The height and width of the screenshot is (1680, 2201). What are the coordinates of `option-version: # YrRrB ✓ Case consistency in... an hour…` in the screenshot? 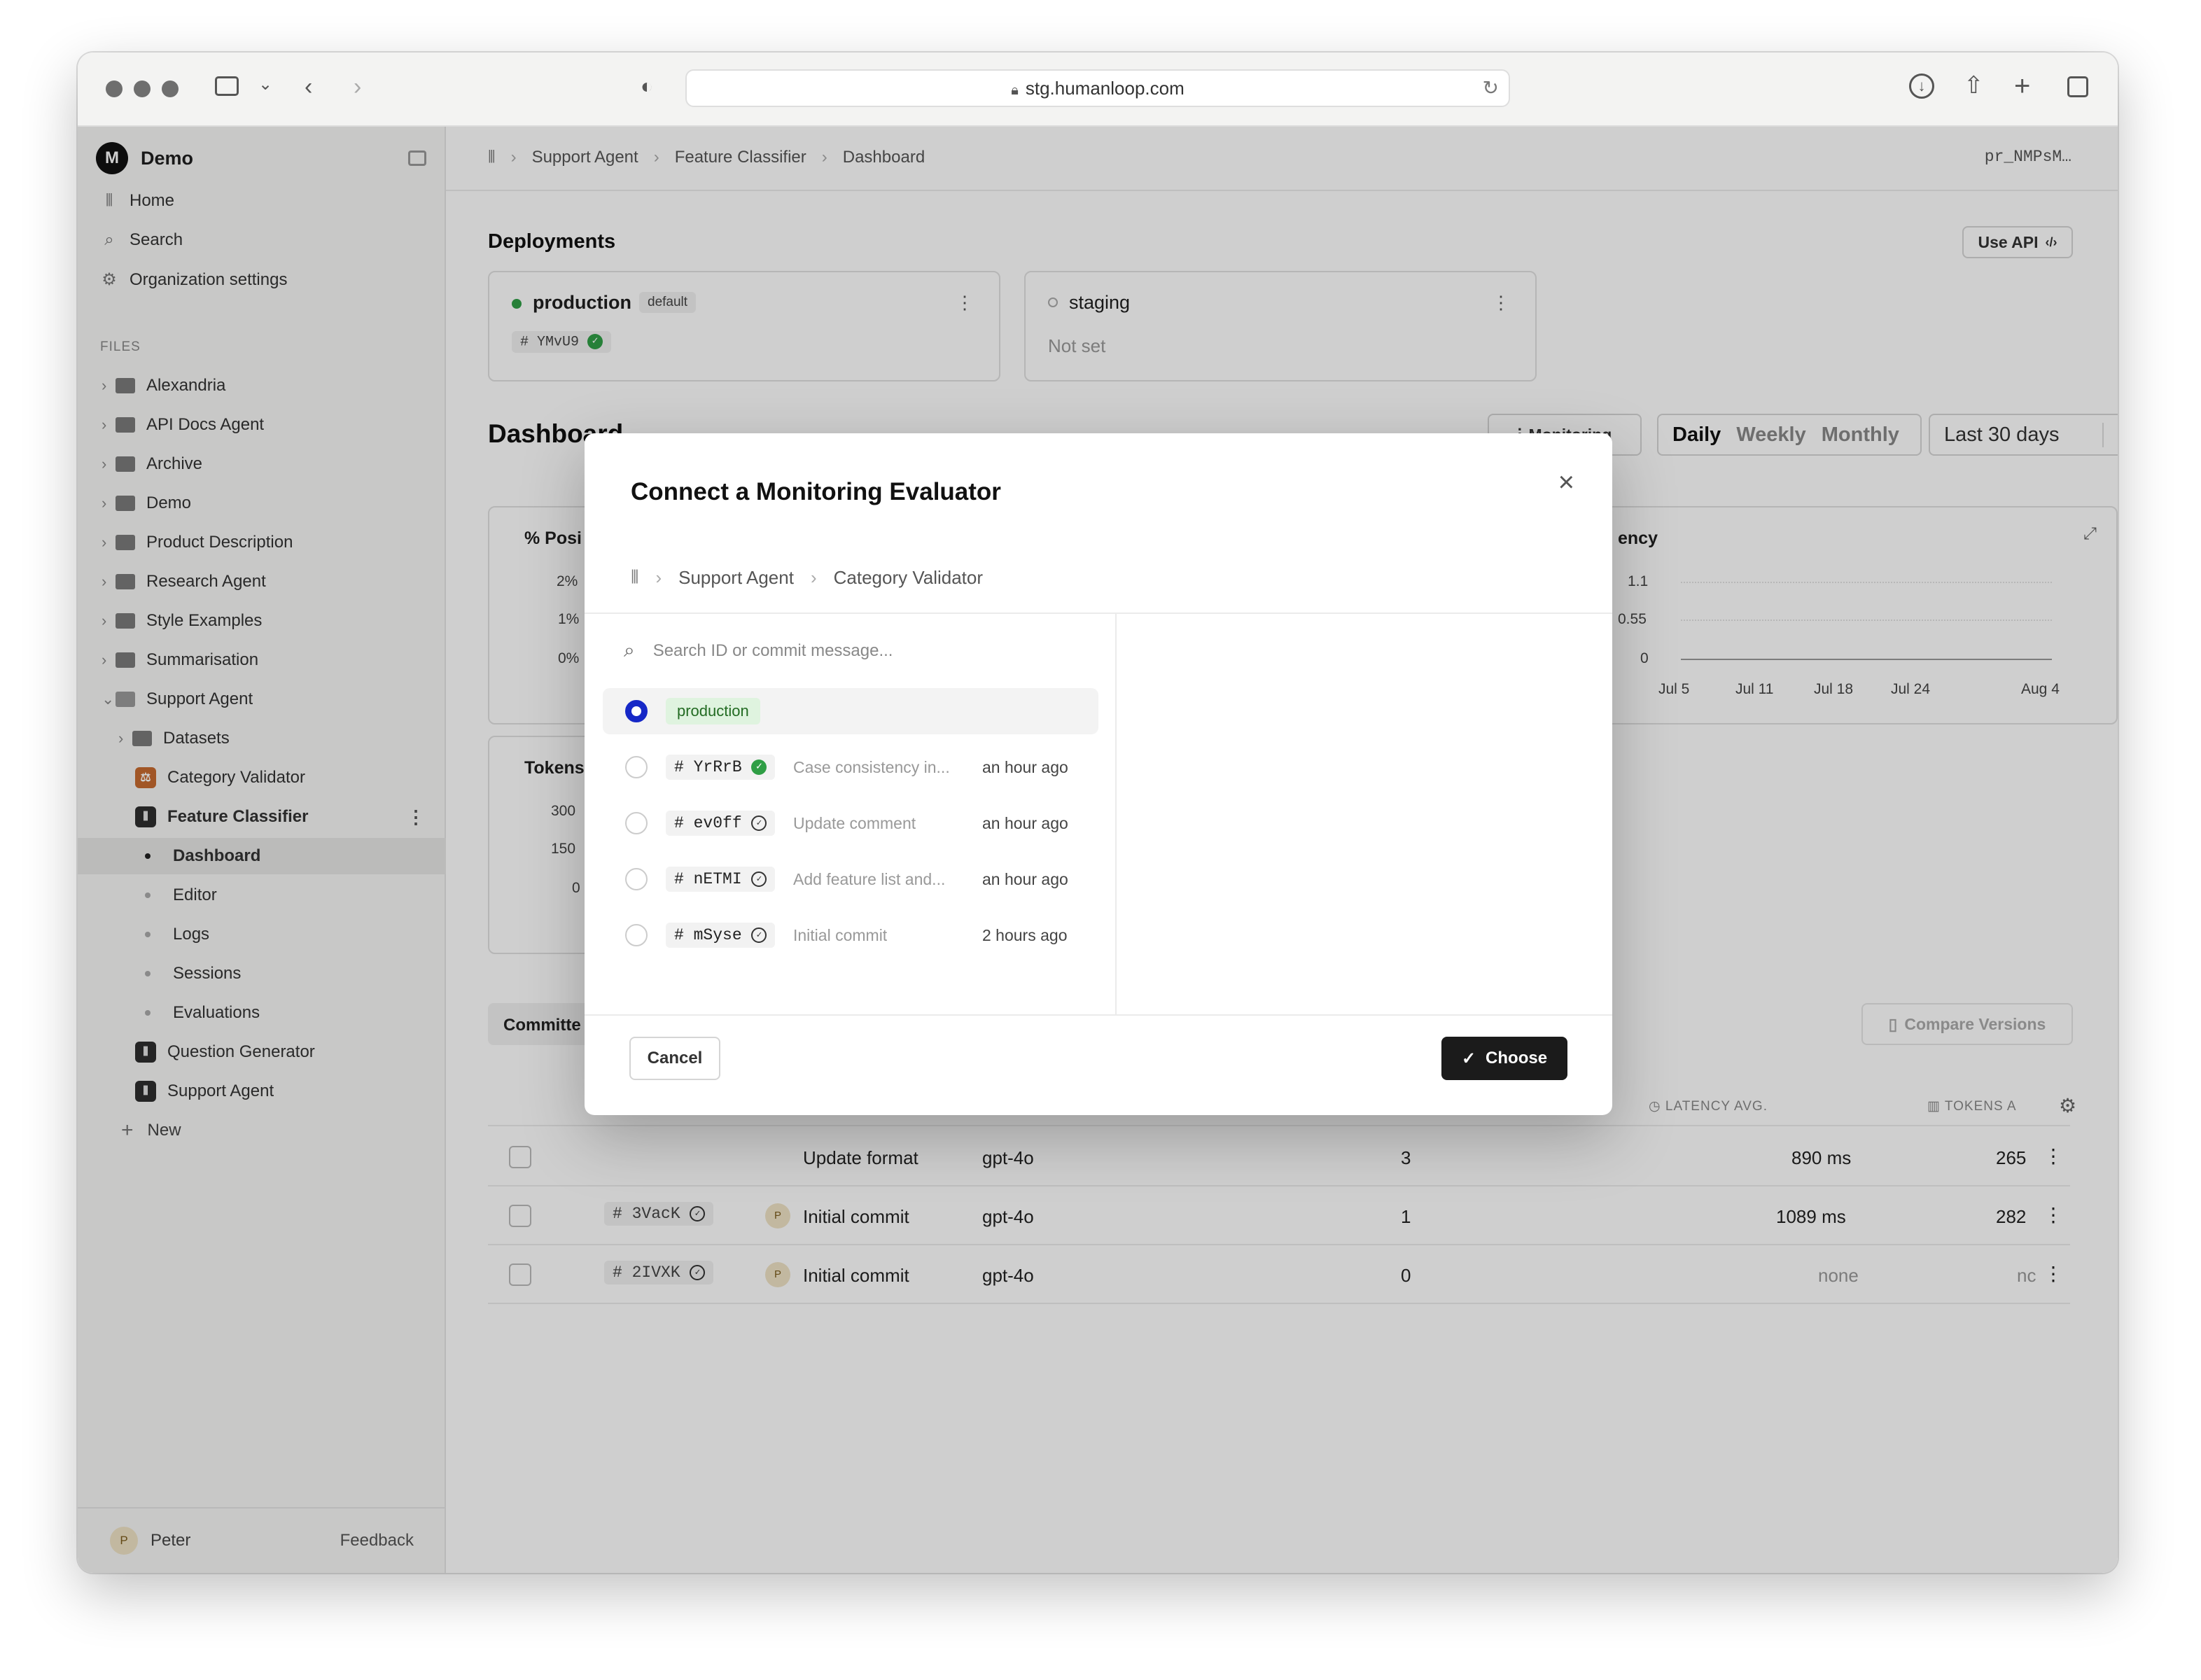 It's located at (851, 767).